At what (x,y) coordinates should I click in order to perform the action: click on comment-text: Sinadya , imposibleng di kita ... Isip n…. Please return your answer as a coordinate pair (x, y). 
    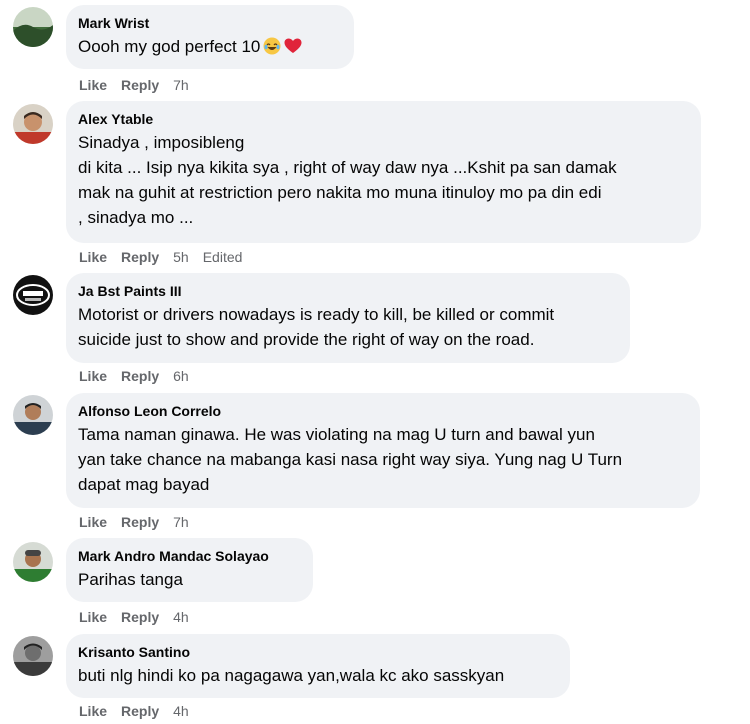
    Looking at the image, I should click on (347, 180).